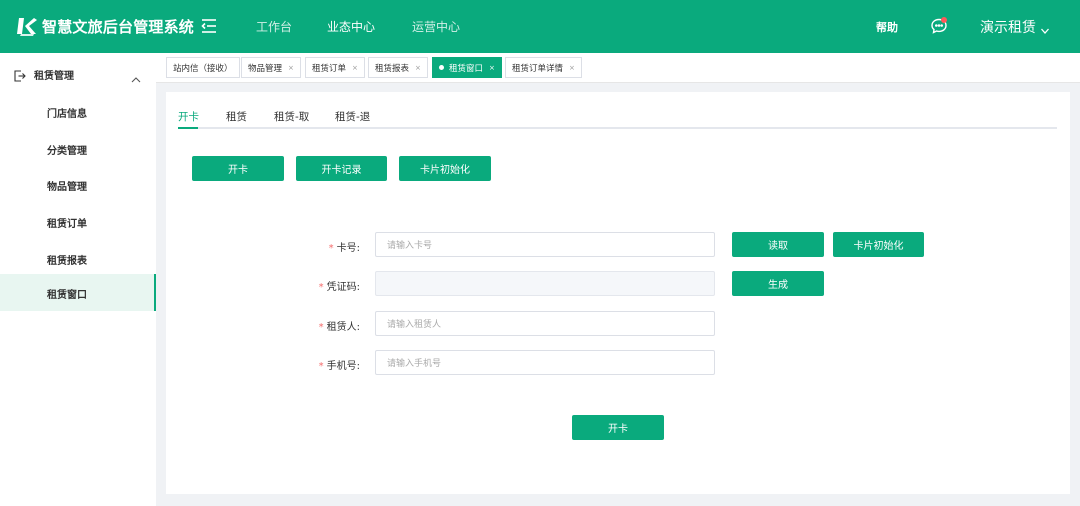 This screenshot has width=1080, height=506. I want to click on tag-label: 站内信（接收）, so click(203, 68).